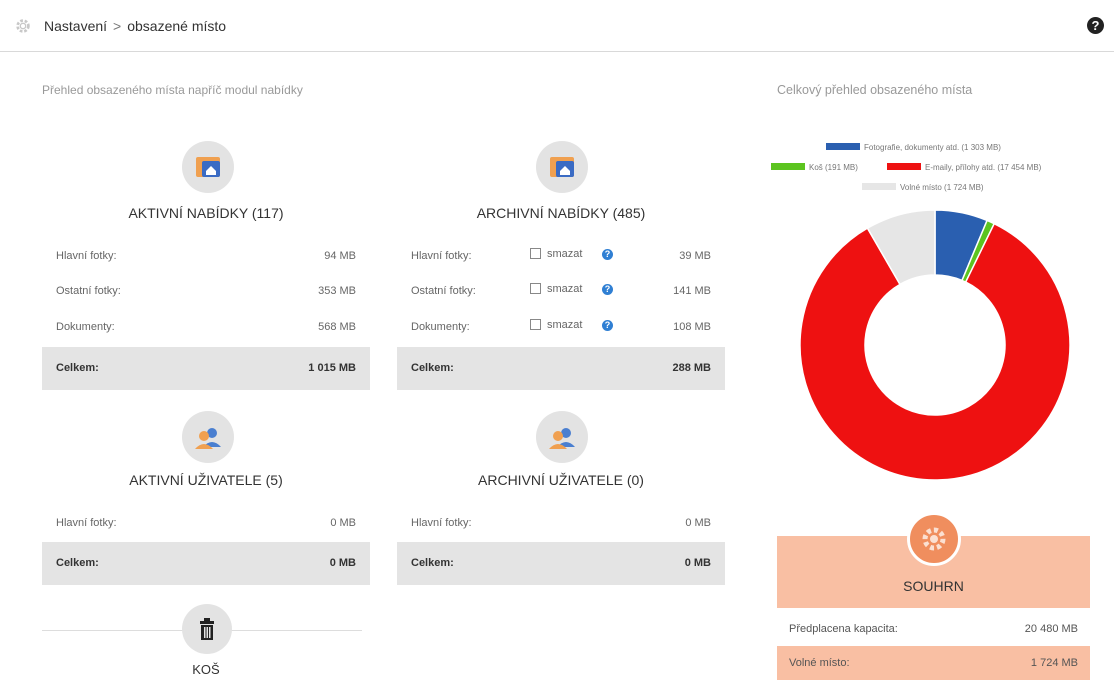  What do you see at coordinates (75, 26) in the screenshot?
I see `breadcrumb-root: Nastavení` at bounding box center [75, 26].